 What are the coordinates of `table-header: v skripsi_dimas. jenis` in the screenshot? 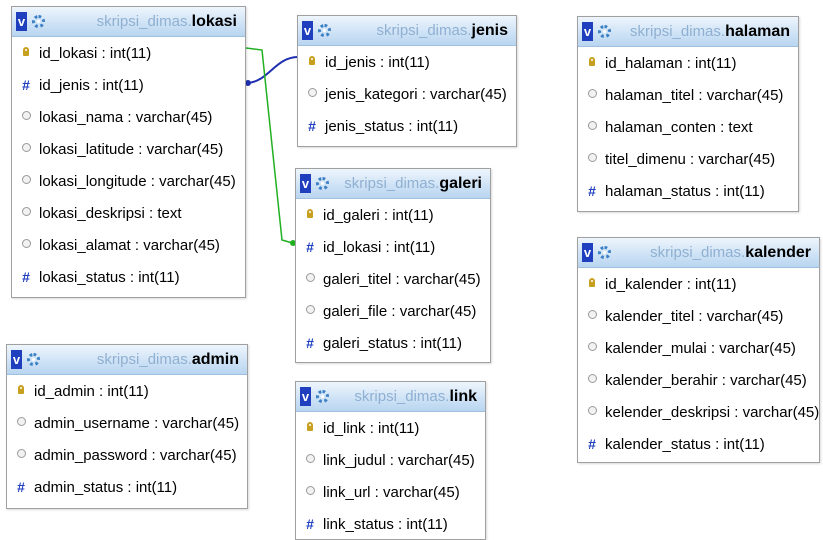 It's located at (407, 31).